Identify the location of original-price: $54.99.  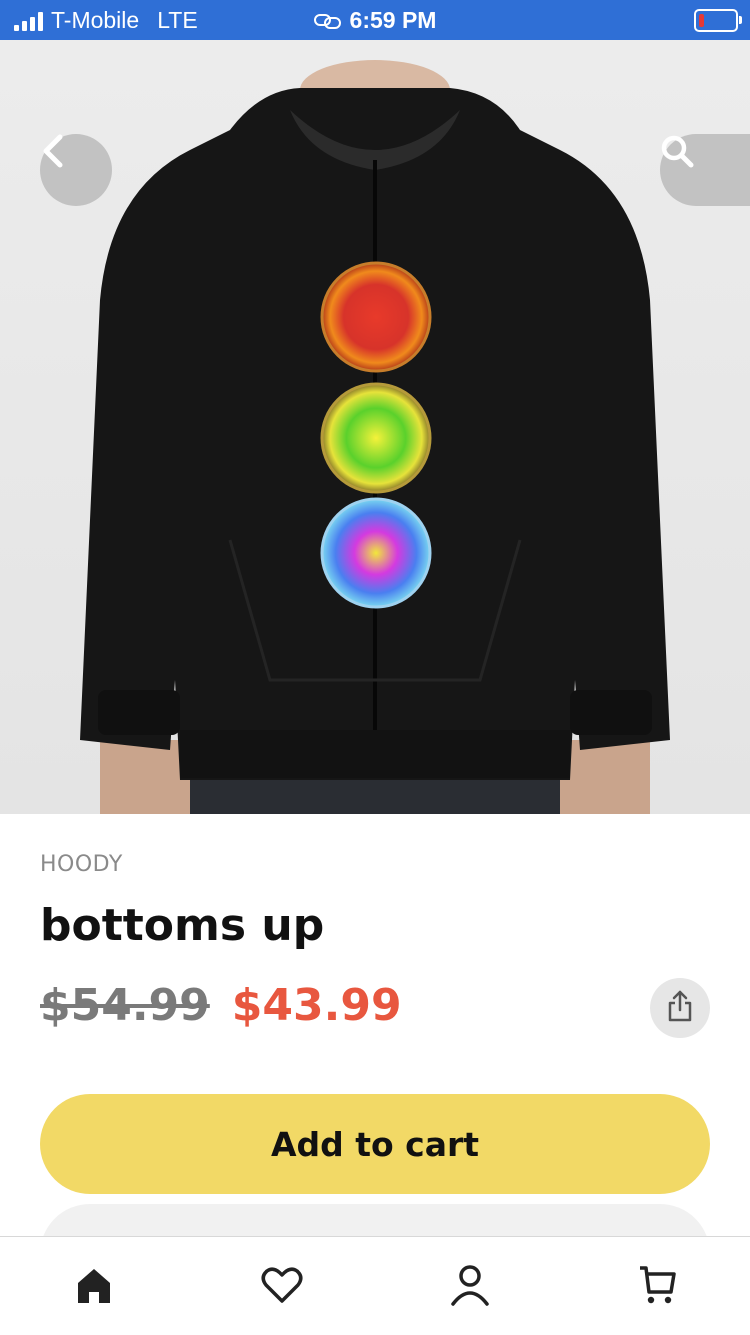
(125, 1005).